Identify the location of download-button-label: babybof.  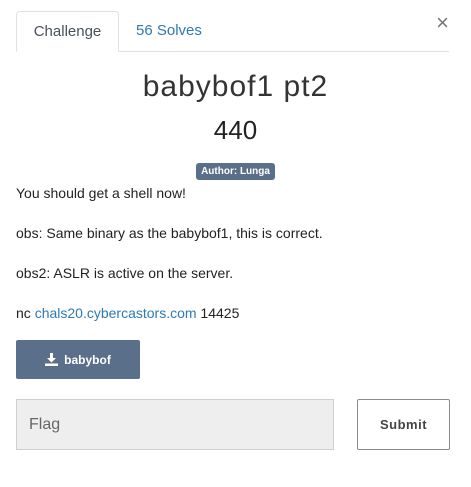
(87, 359).